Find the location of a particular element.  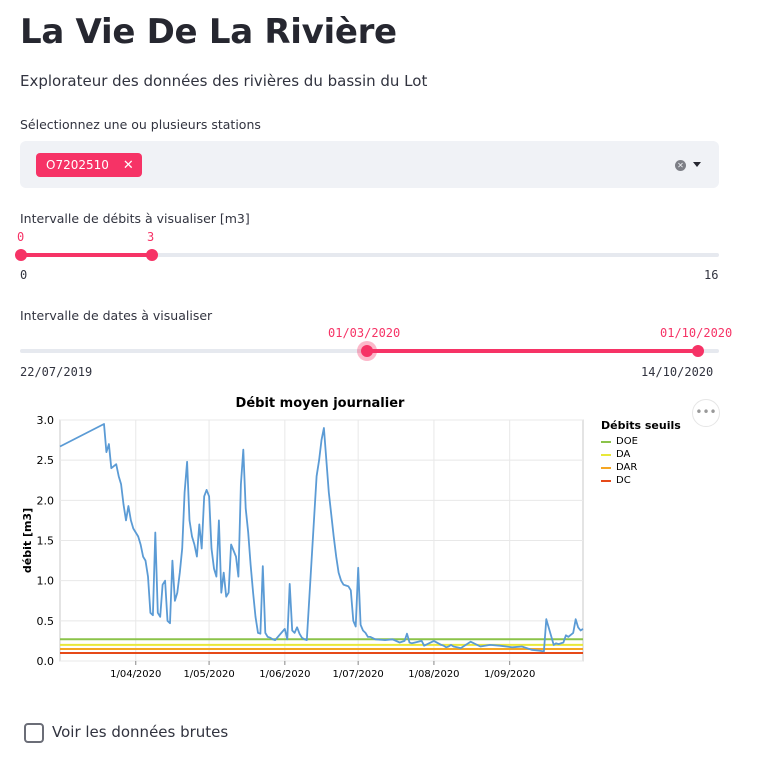

legend-label-dc: DC is located at coordinates (623, 480).